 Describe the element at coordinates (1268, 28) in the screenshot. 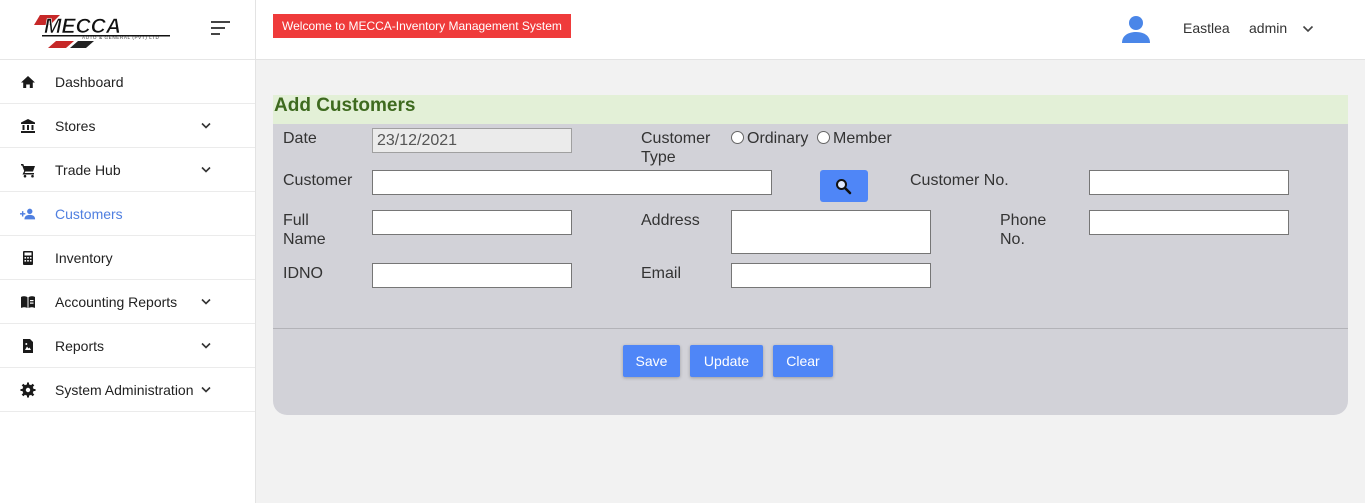

I see `user-menu: admin` at that location.